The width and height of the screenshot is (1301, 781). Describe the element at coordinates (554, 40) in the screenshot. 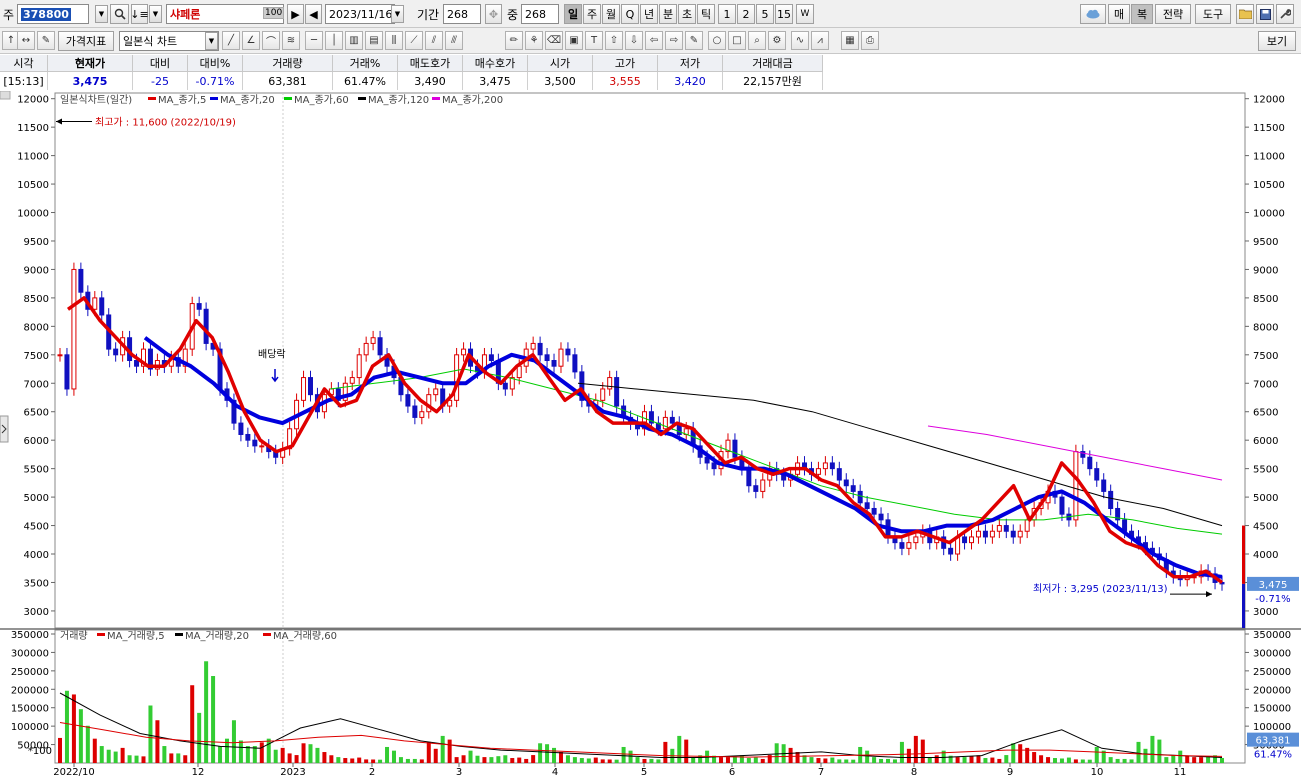

I see `eraser-tool-icon: ⌫` at that location.